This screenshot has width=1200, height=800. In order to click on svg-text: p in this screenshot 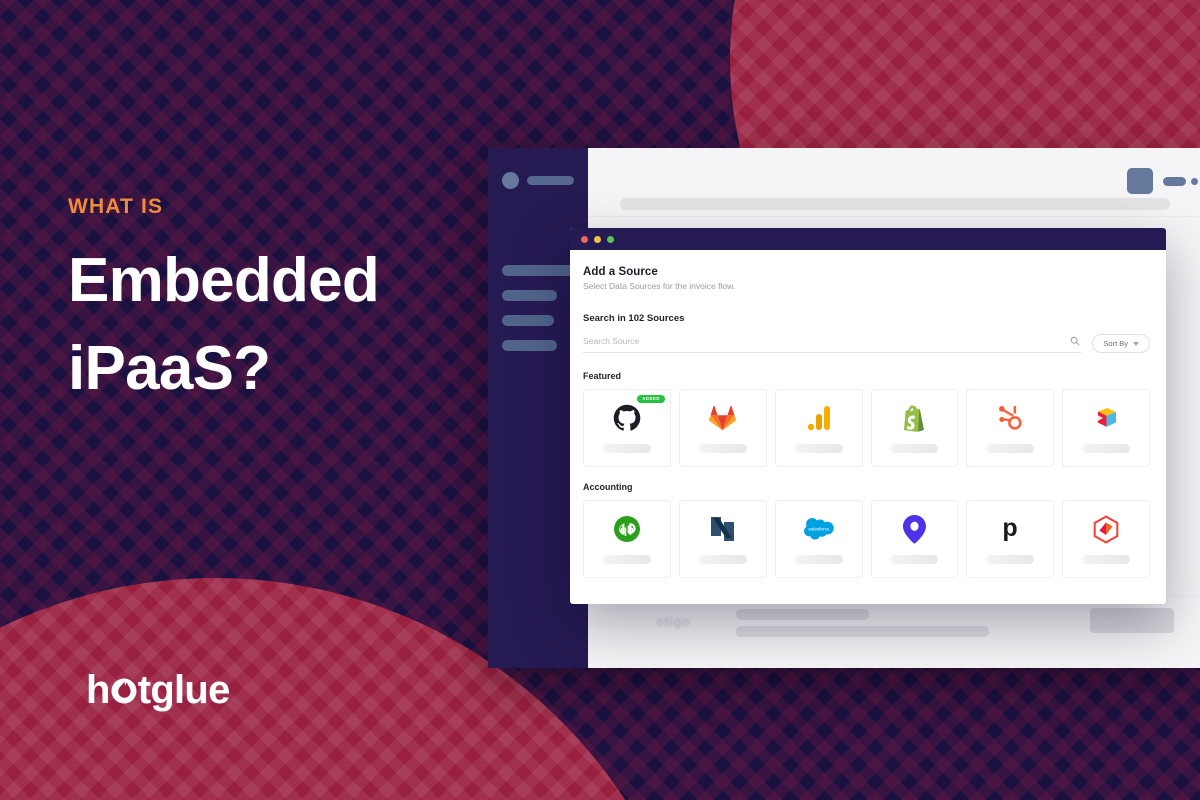, I will do `click(1010, 528)`.